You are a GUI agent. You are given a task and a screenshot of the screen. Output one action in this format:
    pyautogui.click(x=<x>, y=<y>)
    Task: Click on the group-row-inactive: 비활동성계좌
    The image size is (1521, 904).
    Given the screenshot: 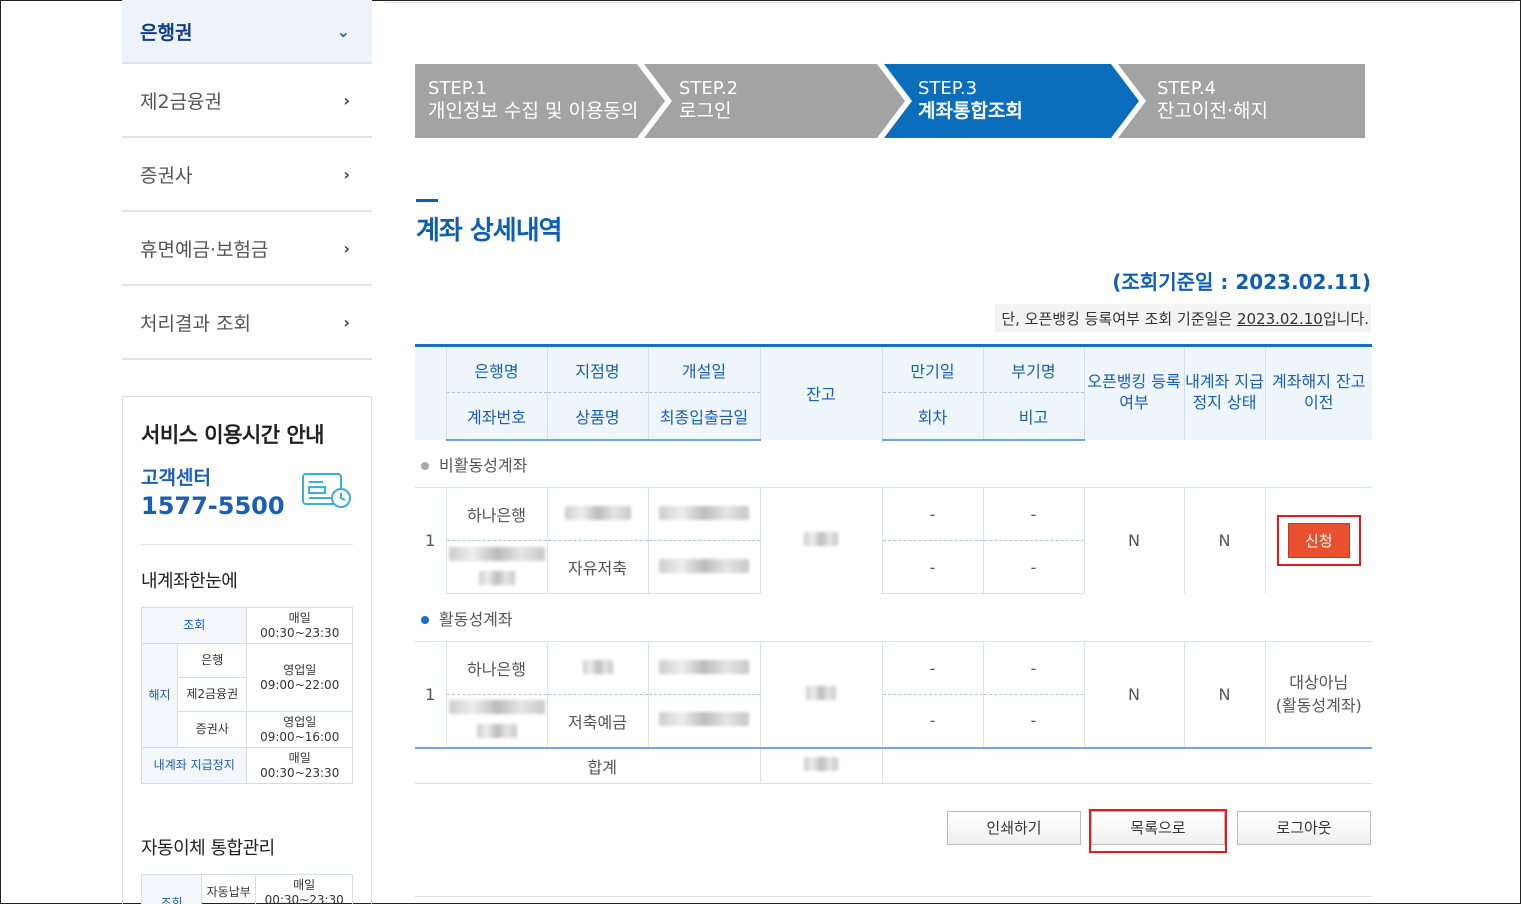 What is the action you would take?
    pyautogui.click(x=893, y=463)
    